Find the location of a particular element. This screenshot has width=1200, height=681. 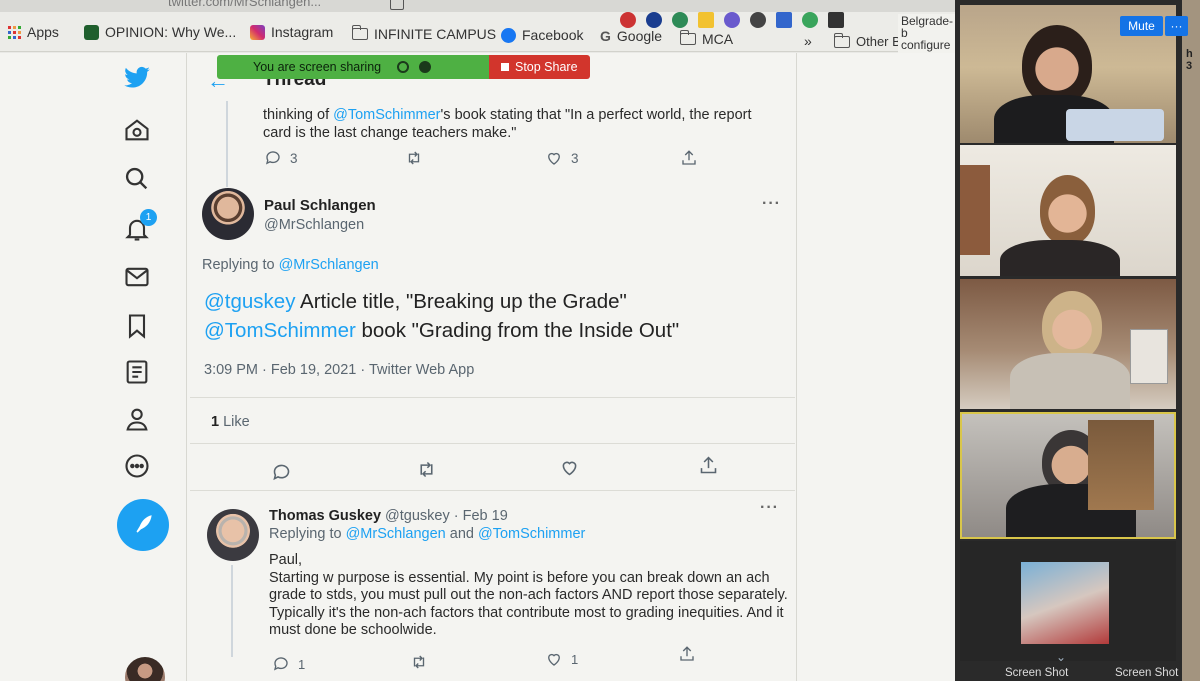

star-icon is located at coordinates (397, 5).